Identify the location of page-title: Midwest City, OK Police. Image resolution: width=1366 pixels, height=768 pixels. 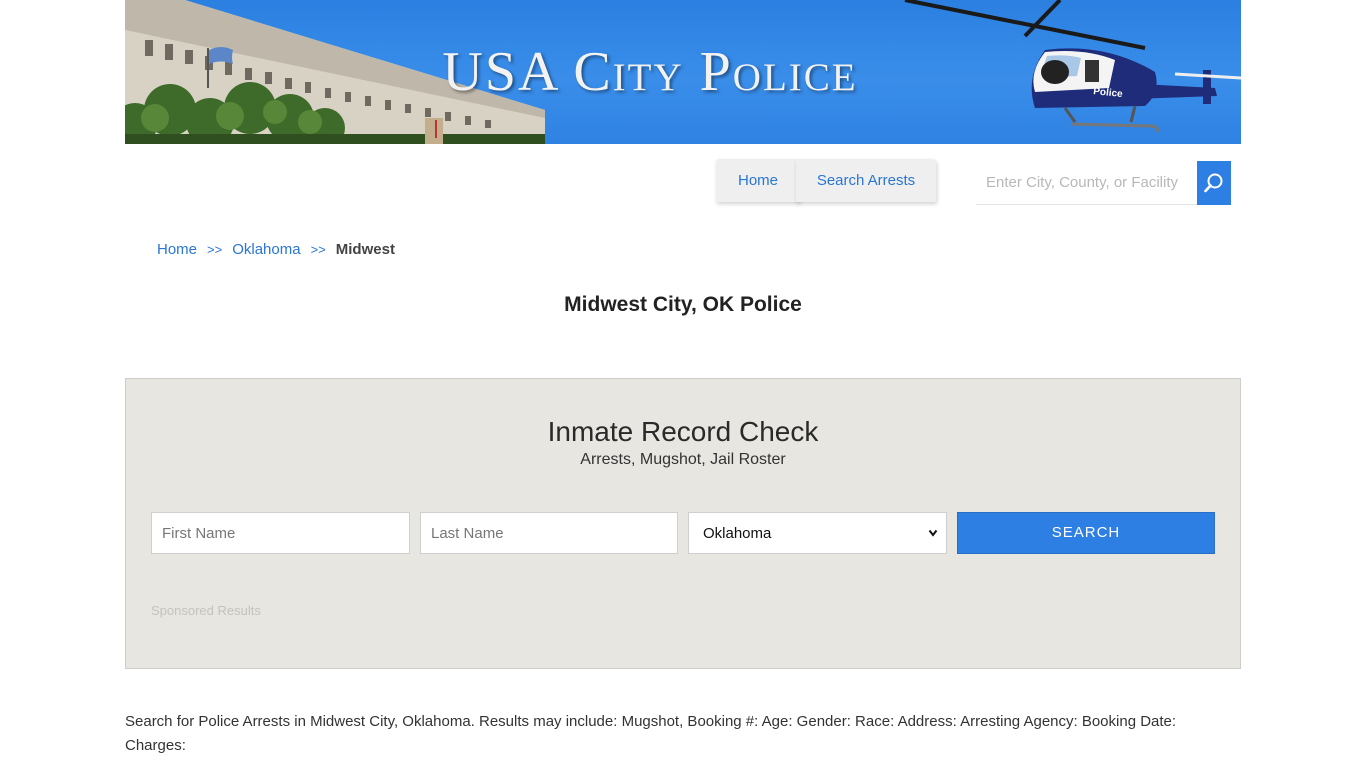
(683, 304).